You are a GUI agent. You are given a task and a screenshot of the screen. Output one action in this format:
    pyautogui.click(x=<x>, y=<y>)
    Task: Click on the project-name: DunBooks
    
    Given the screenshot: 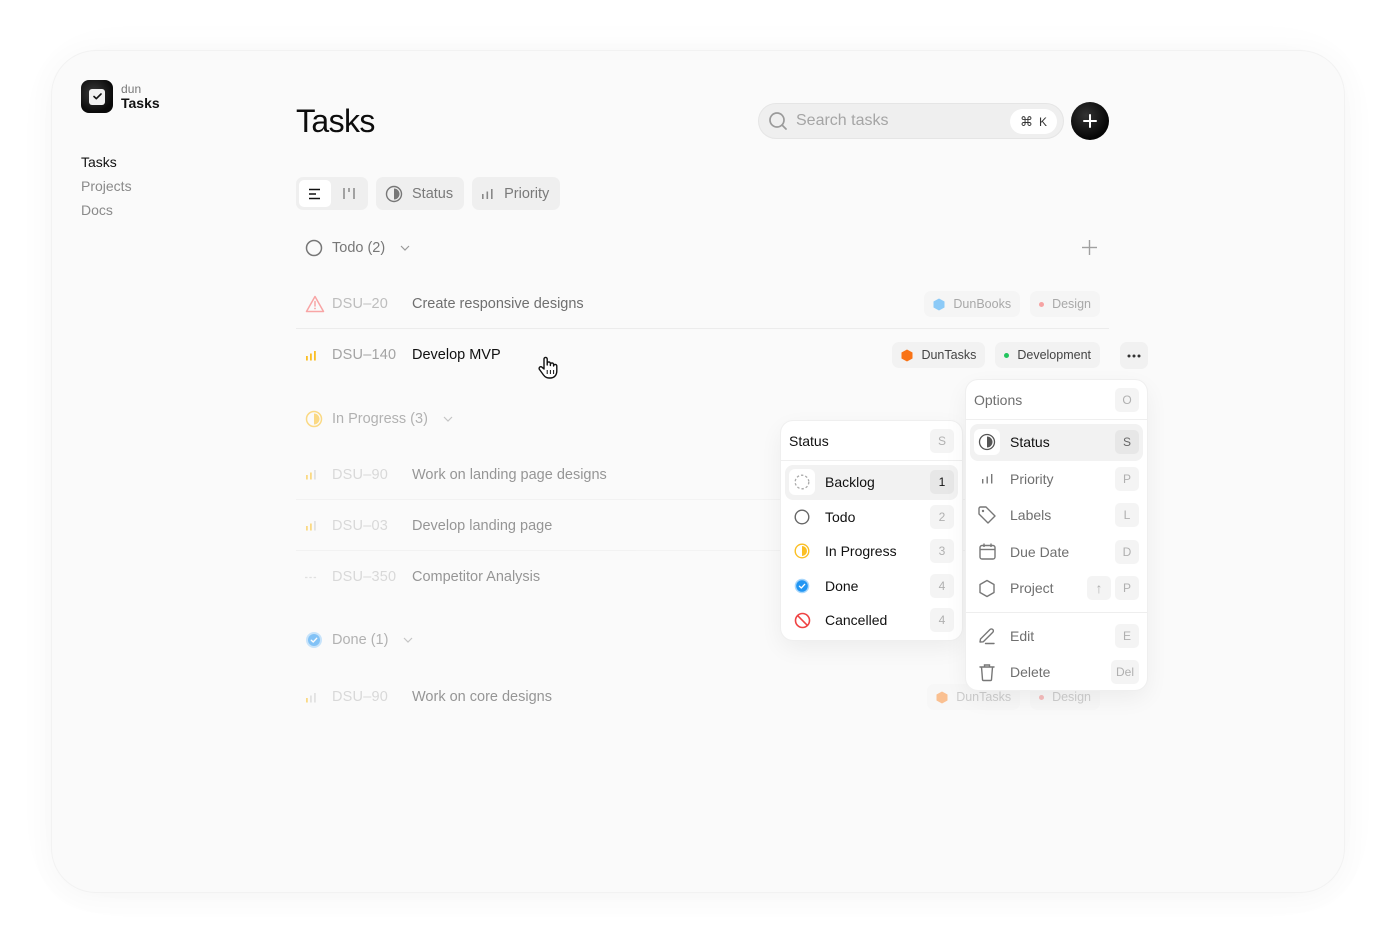 What is the action you would take?
    pyautogui.click(x=982, y=304)
    